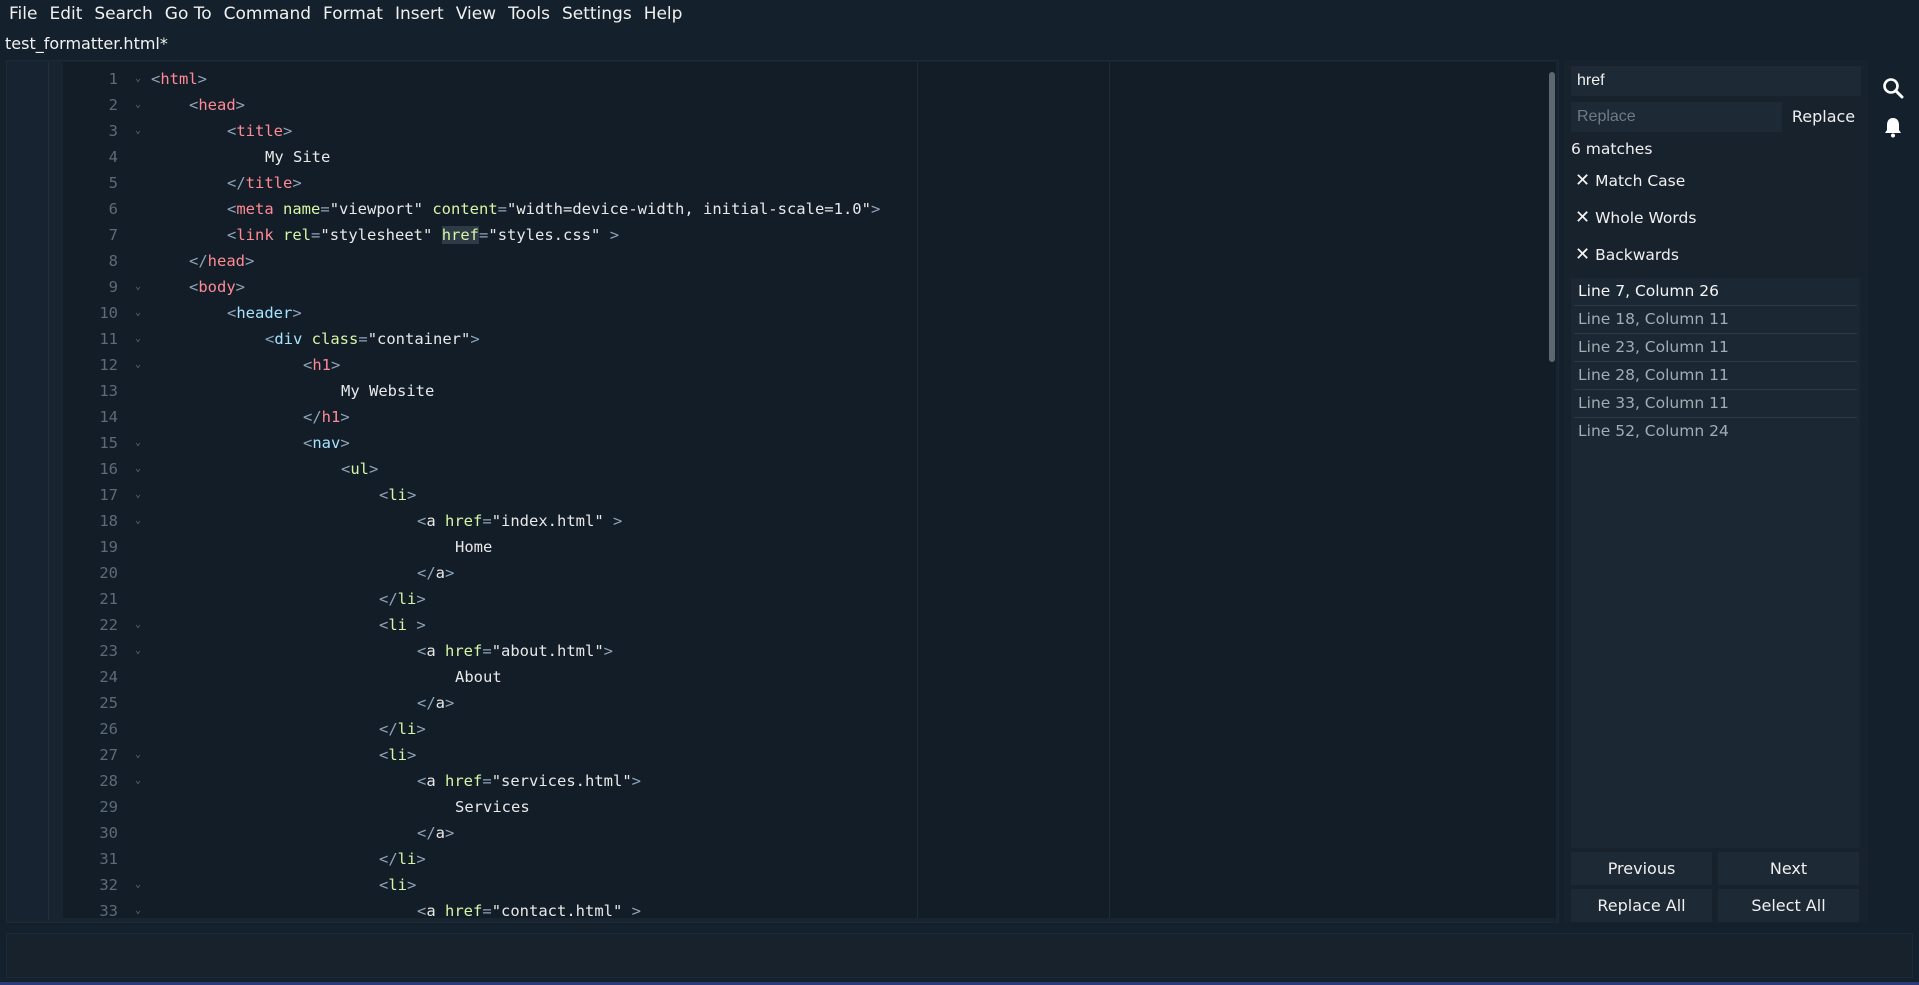  Describe the element at coordinates (1635, 217) in the screenshot. I see `whole-words-toggle: ✕ Whole Words` at that location.